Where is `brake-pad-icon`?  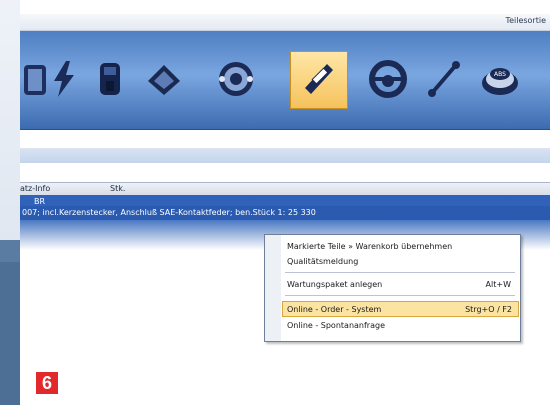 brake-pad-icon is located at coordinates (164, 79).